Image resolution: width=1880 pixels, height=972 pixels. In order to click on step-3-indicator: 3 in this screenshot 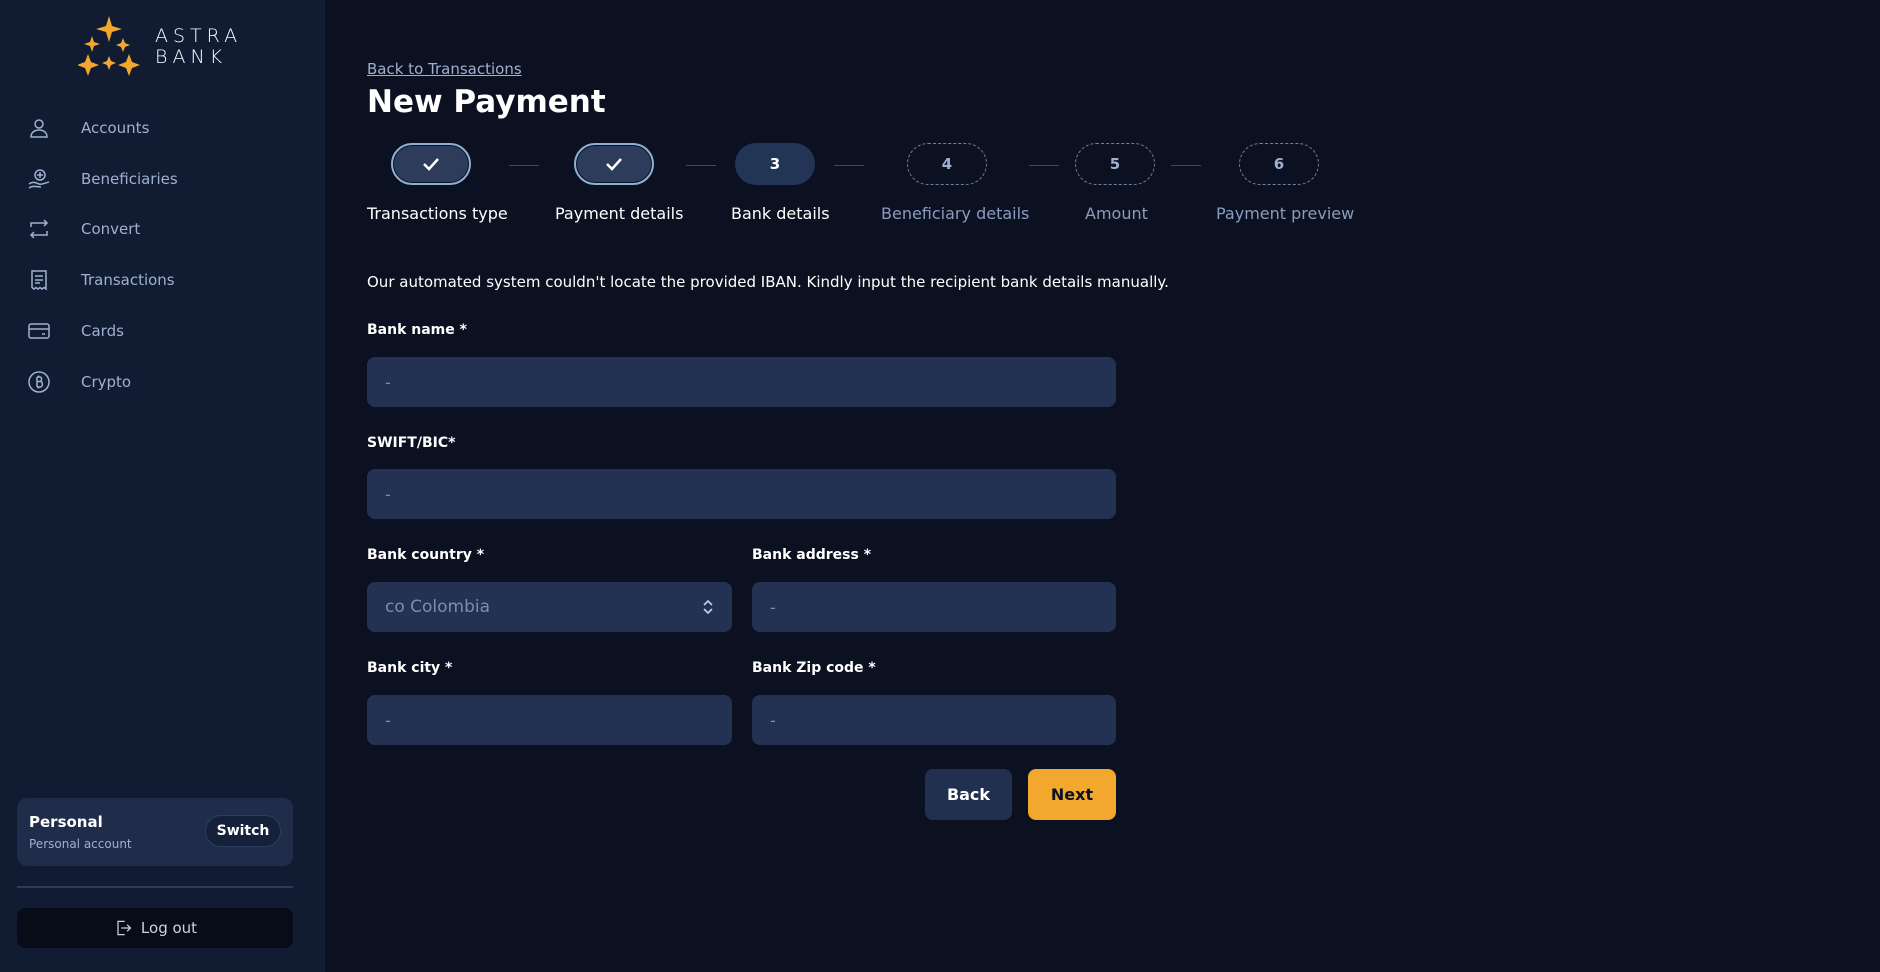, I will do `click(775, 164)`.